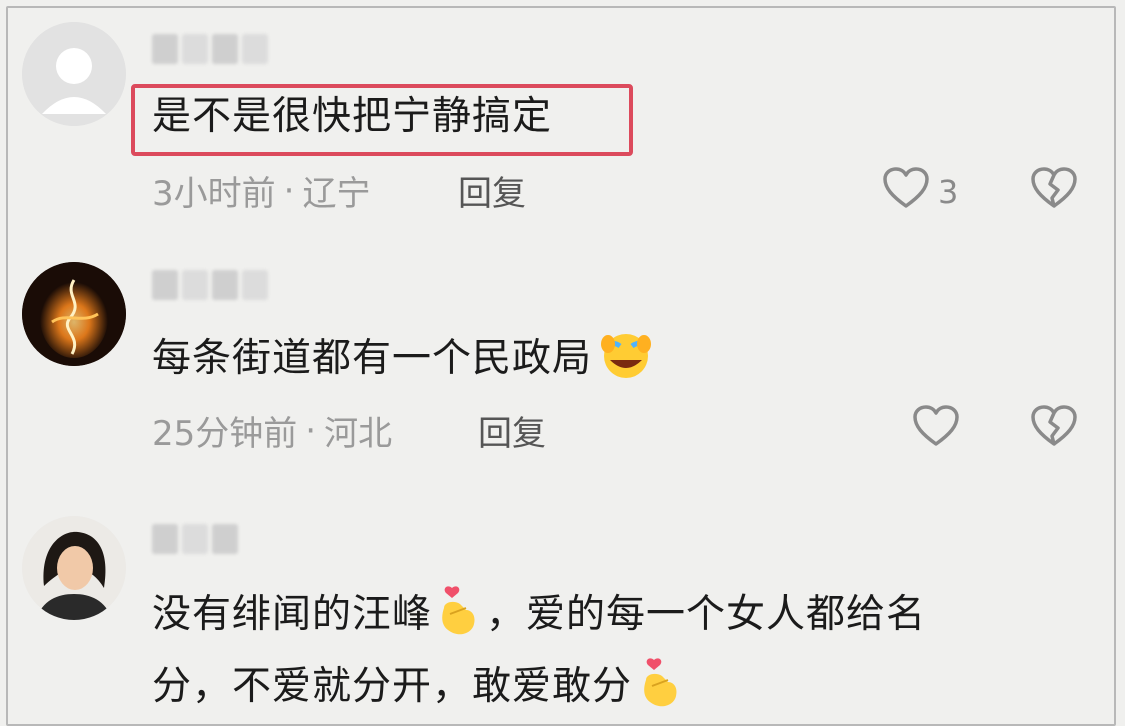  Describe the element at coordinates (626, 360) in the screenshot. I see `laughing-crying-emoji` at that location.